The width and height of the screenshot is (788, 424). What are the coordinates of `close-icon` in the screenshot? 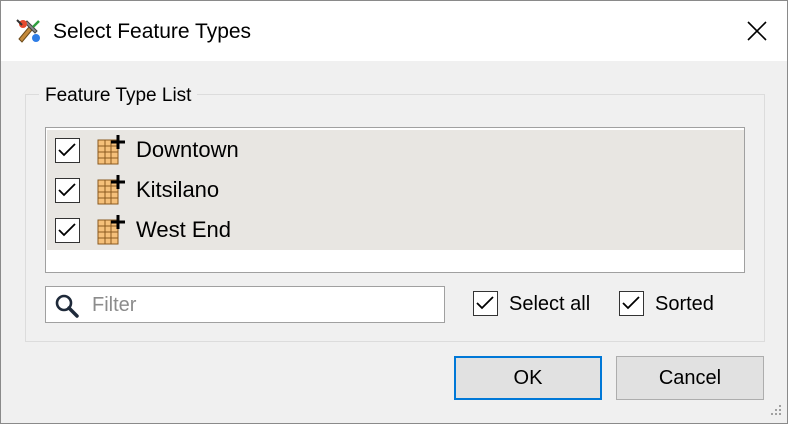 It's located at (757, 31).